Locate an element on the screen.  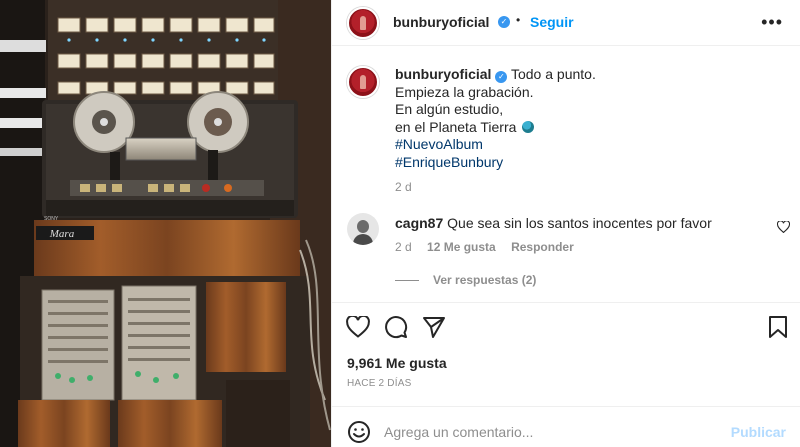
save-bookmark-icon is located at coordinates (778, 327).